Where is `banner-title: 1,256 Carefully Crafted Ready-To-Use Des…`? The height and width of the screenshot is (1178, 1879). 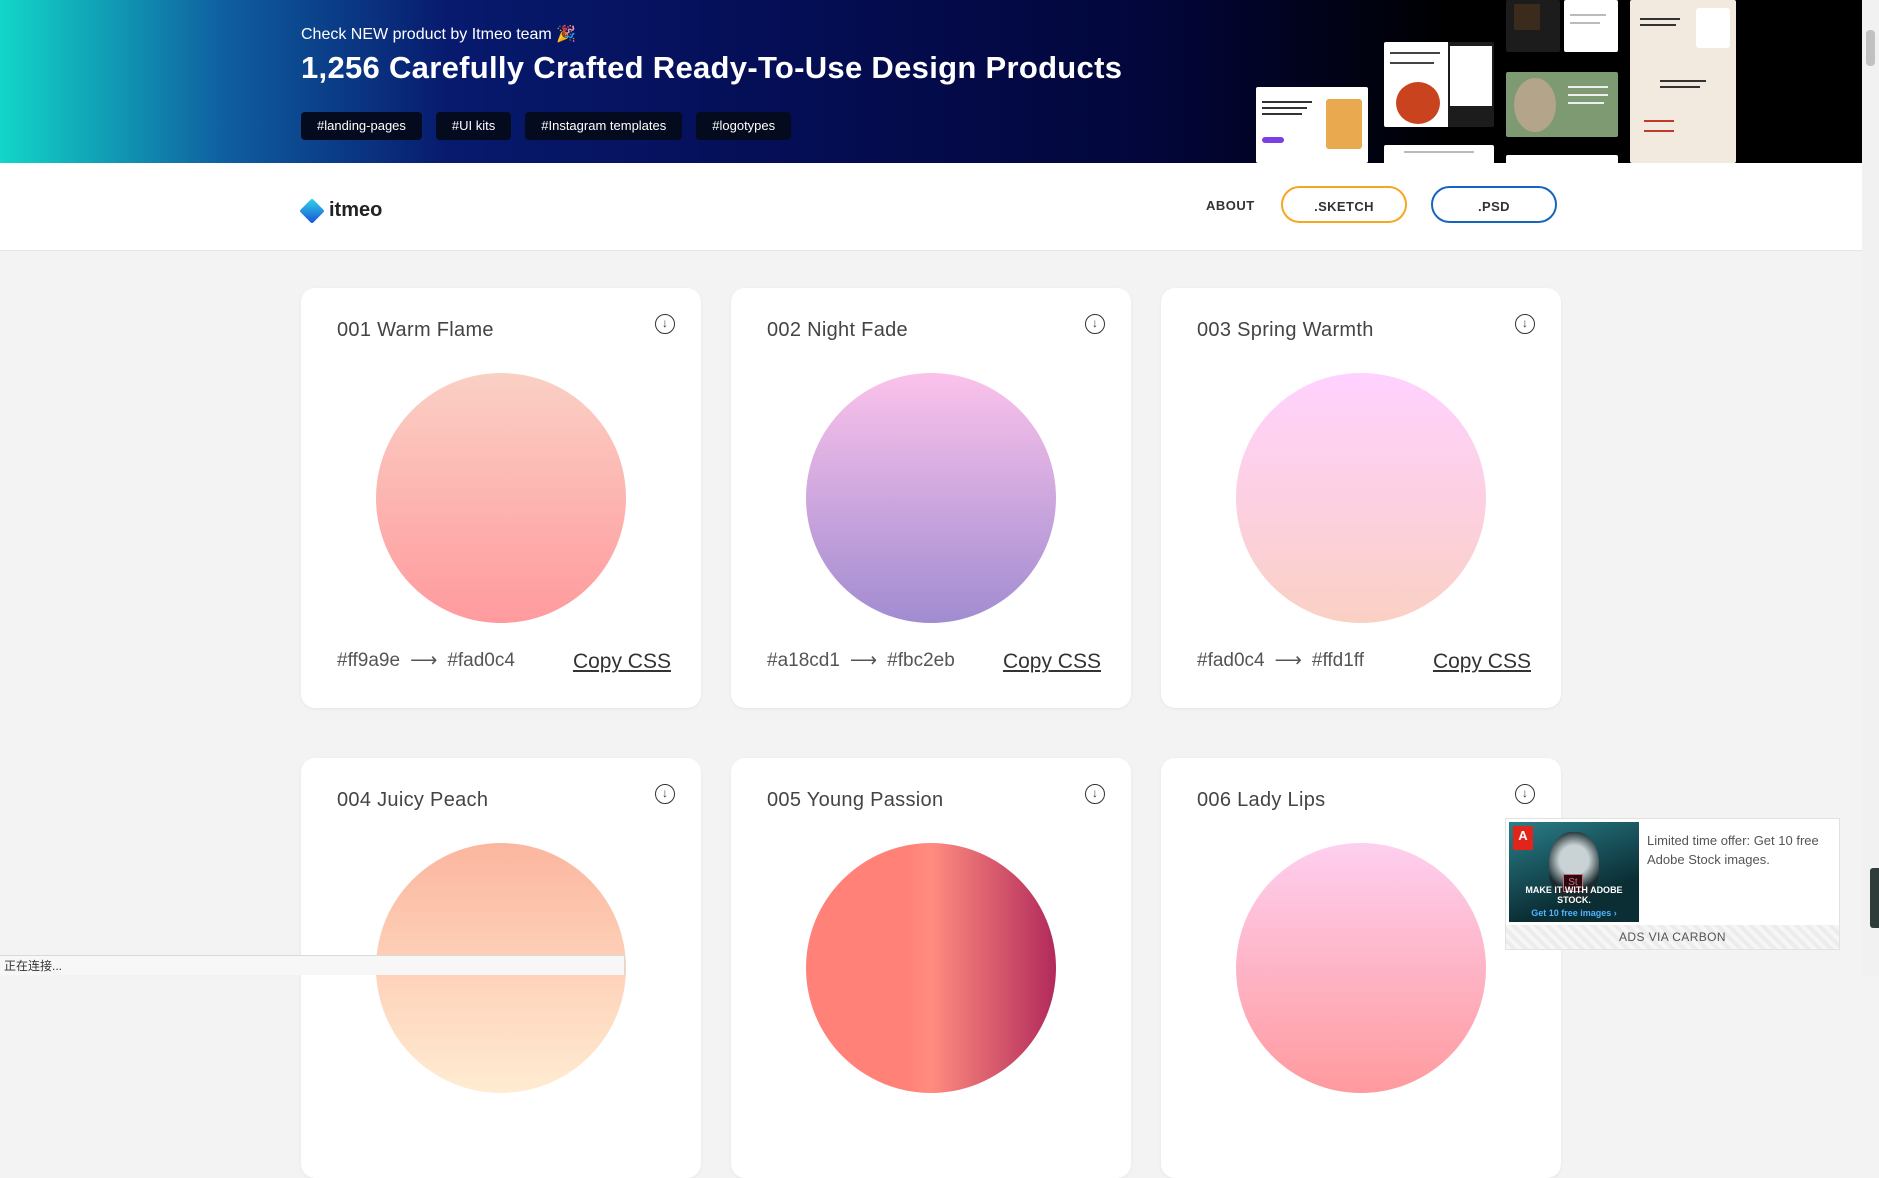 banner-title: 1,256 Carefully Crafted Ready-To-Use Des… is located at coordinates (711, 68).